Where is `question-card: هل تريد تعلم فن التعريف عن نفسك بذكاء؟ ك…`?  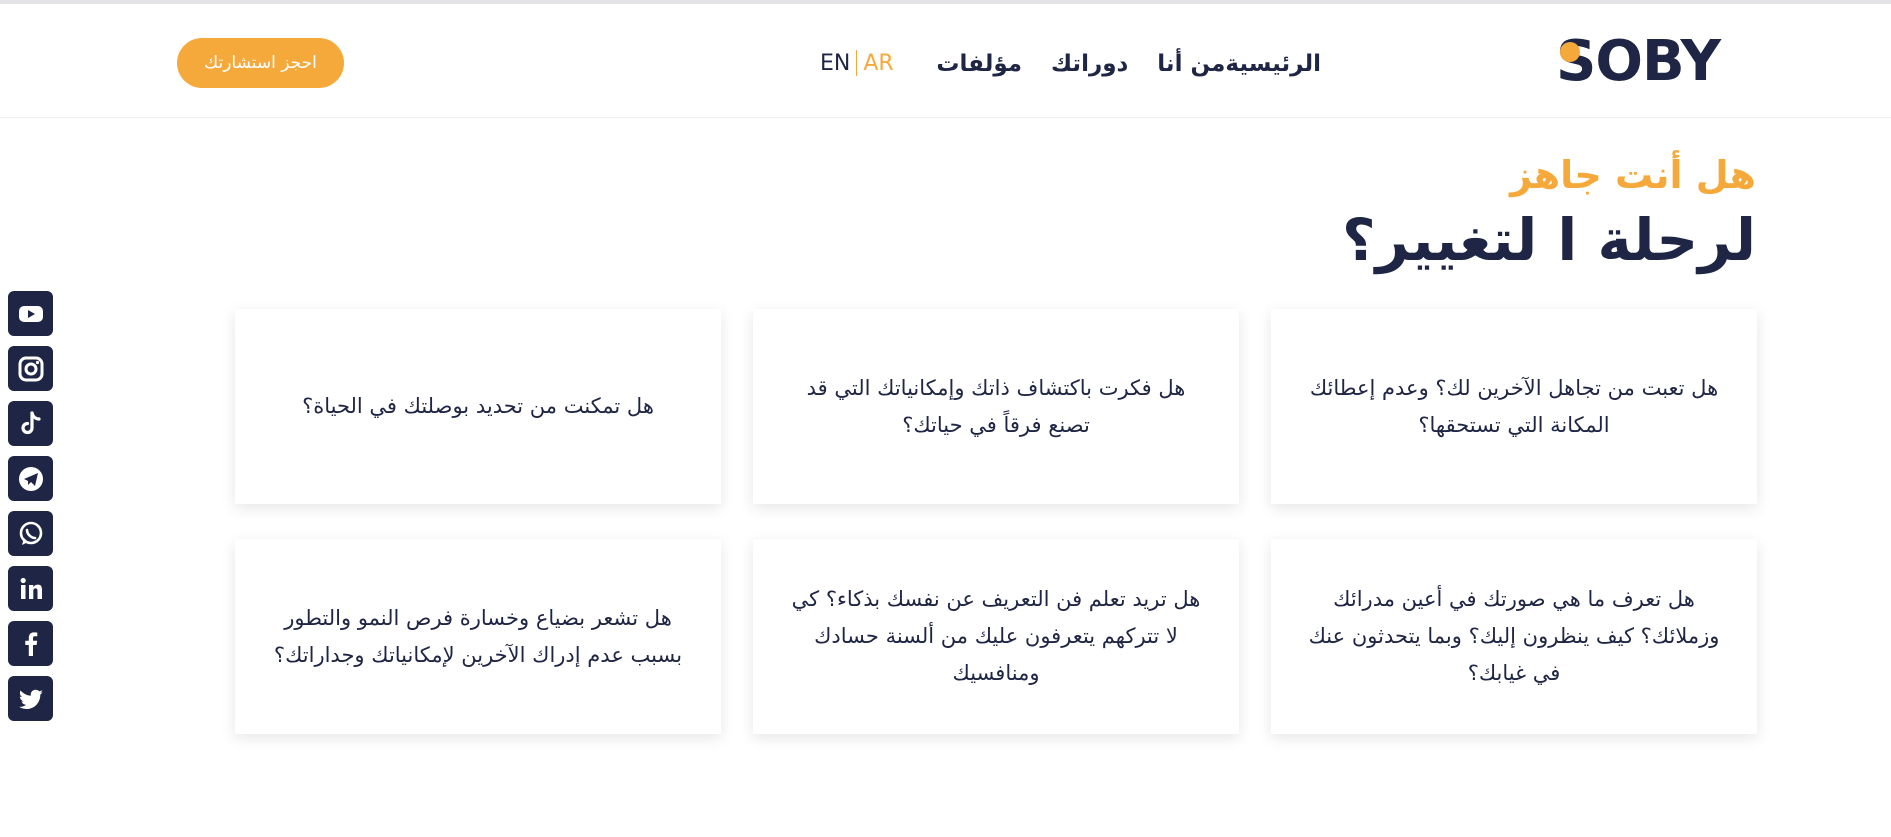 question-card: هل تريد تعلم فن التعريف عن نفسك بذكاء؟ ك… is located at coordinates (996, 636).